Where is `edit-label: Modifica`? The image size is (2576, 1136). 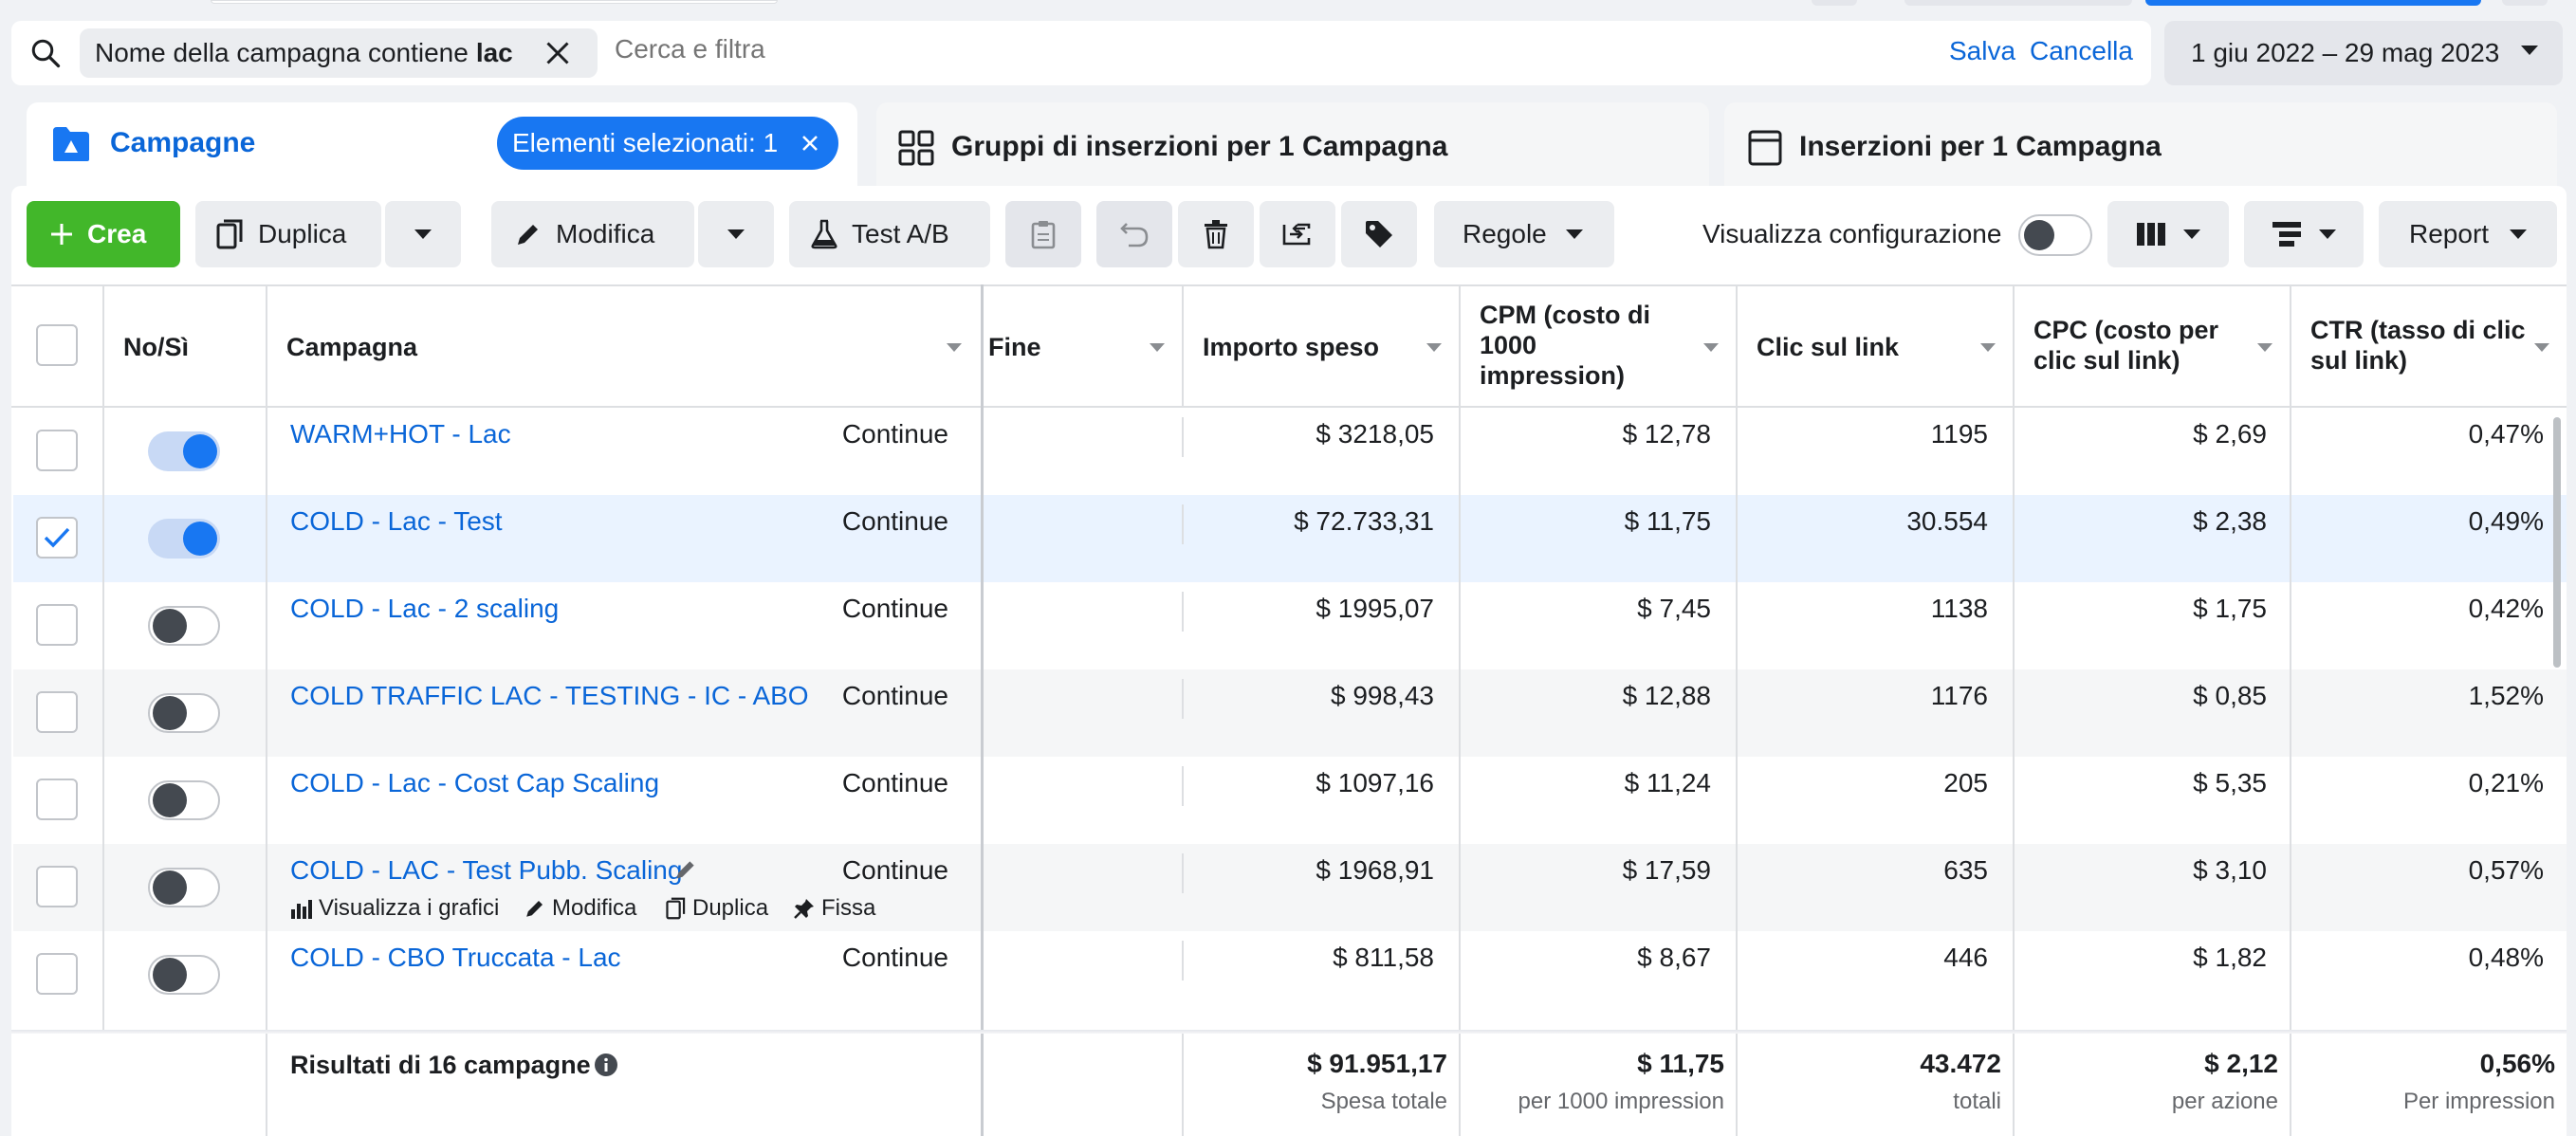
edit-label: Modifica is located at coordinates (605, 233).